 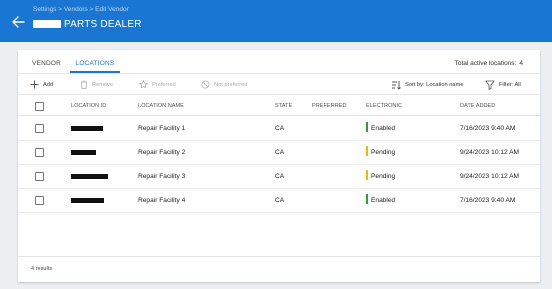 I want to click on col-location-id: LOCATION ID, so click(x=88, y=106).